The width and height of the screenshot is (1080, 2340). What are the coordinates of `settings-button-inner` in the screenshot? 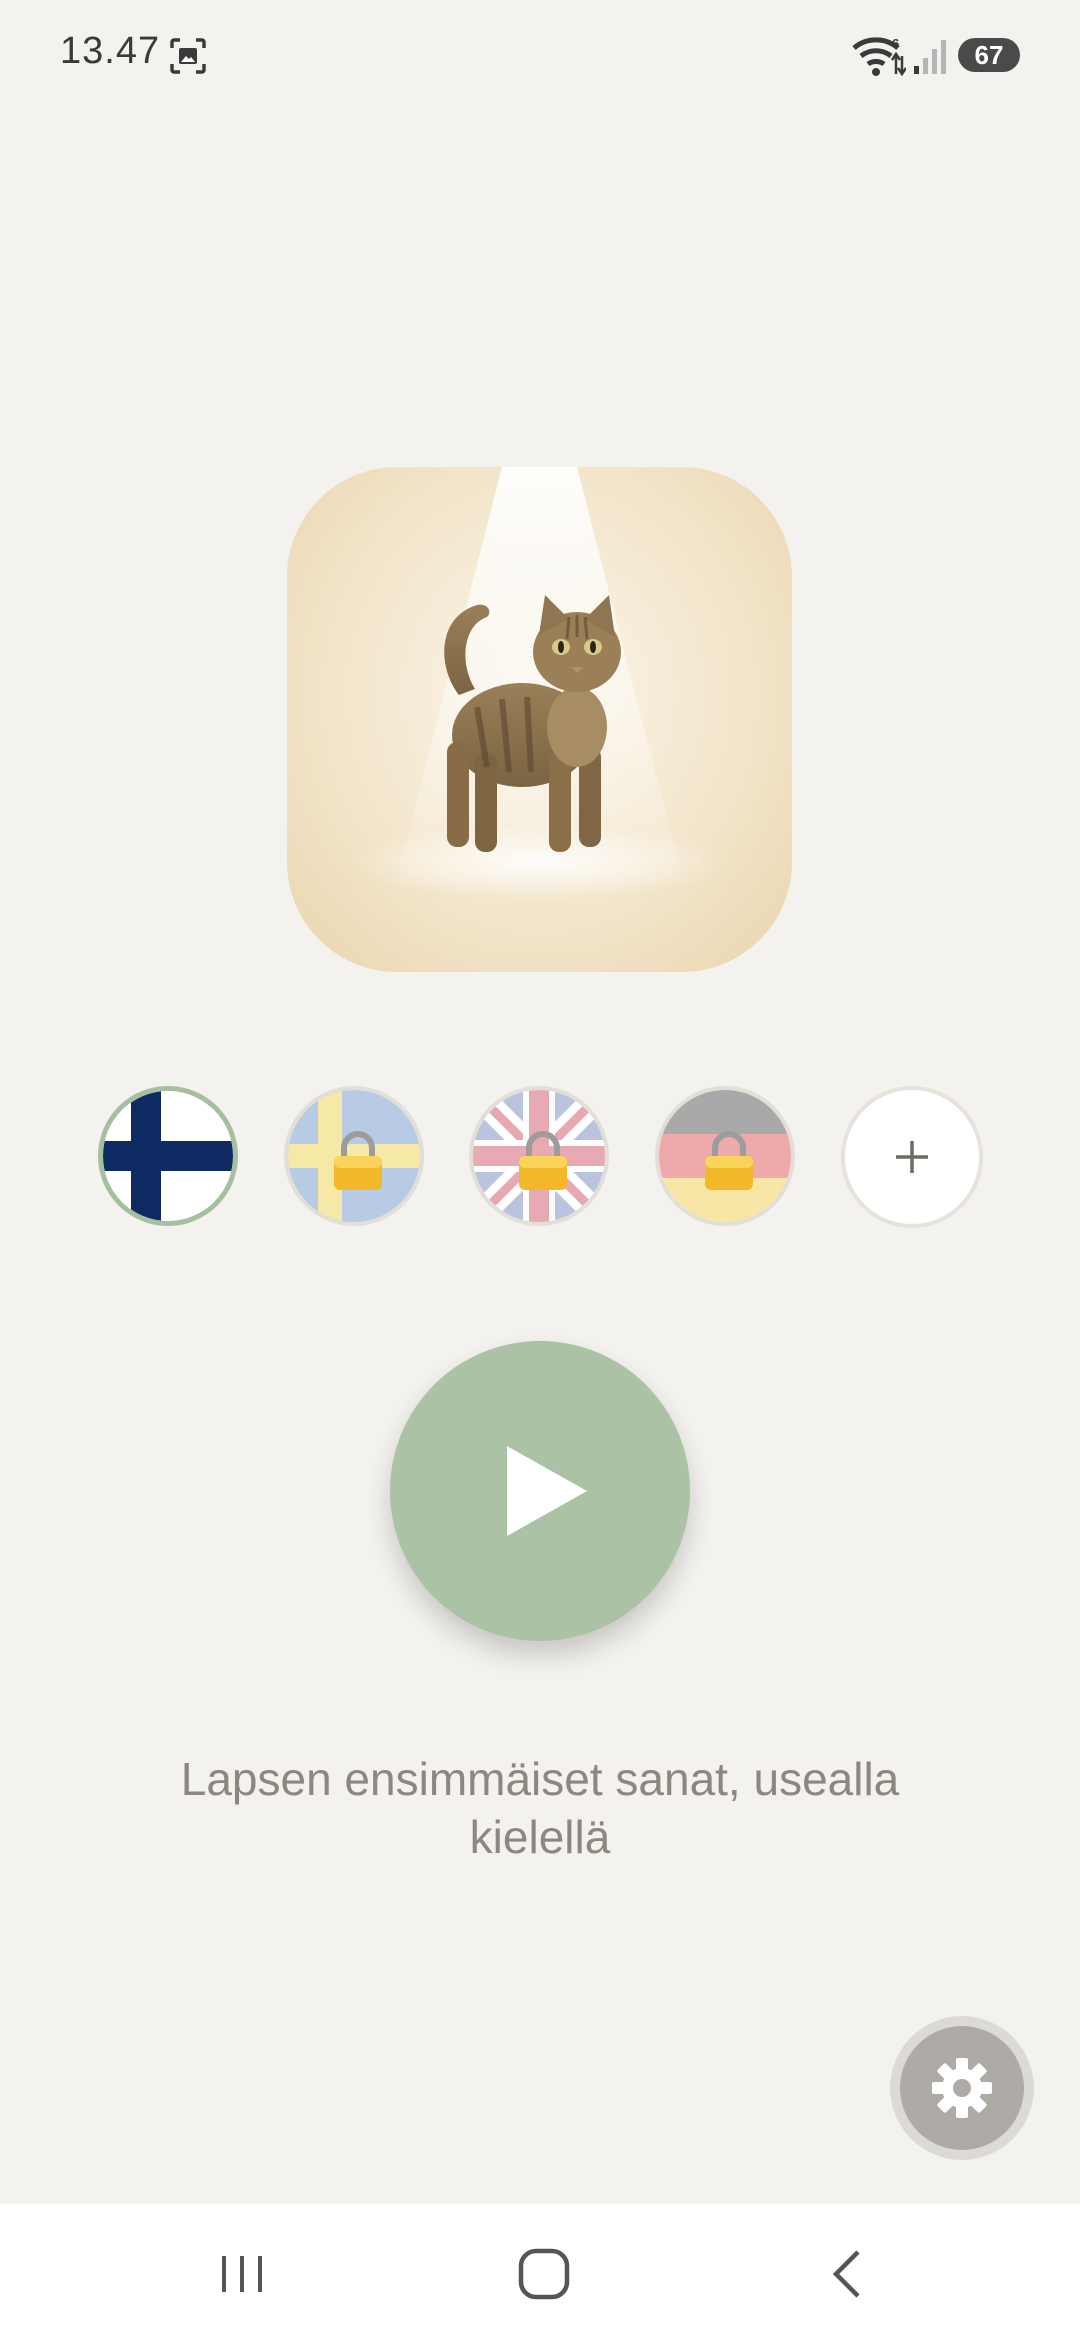 It's located at (962, 2088).